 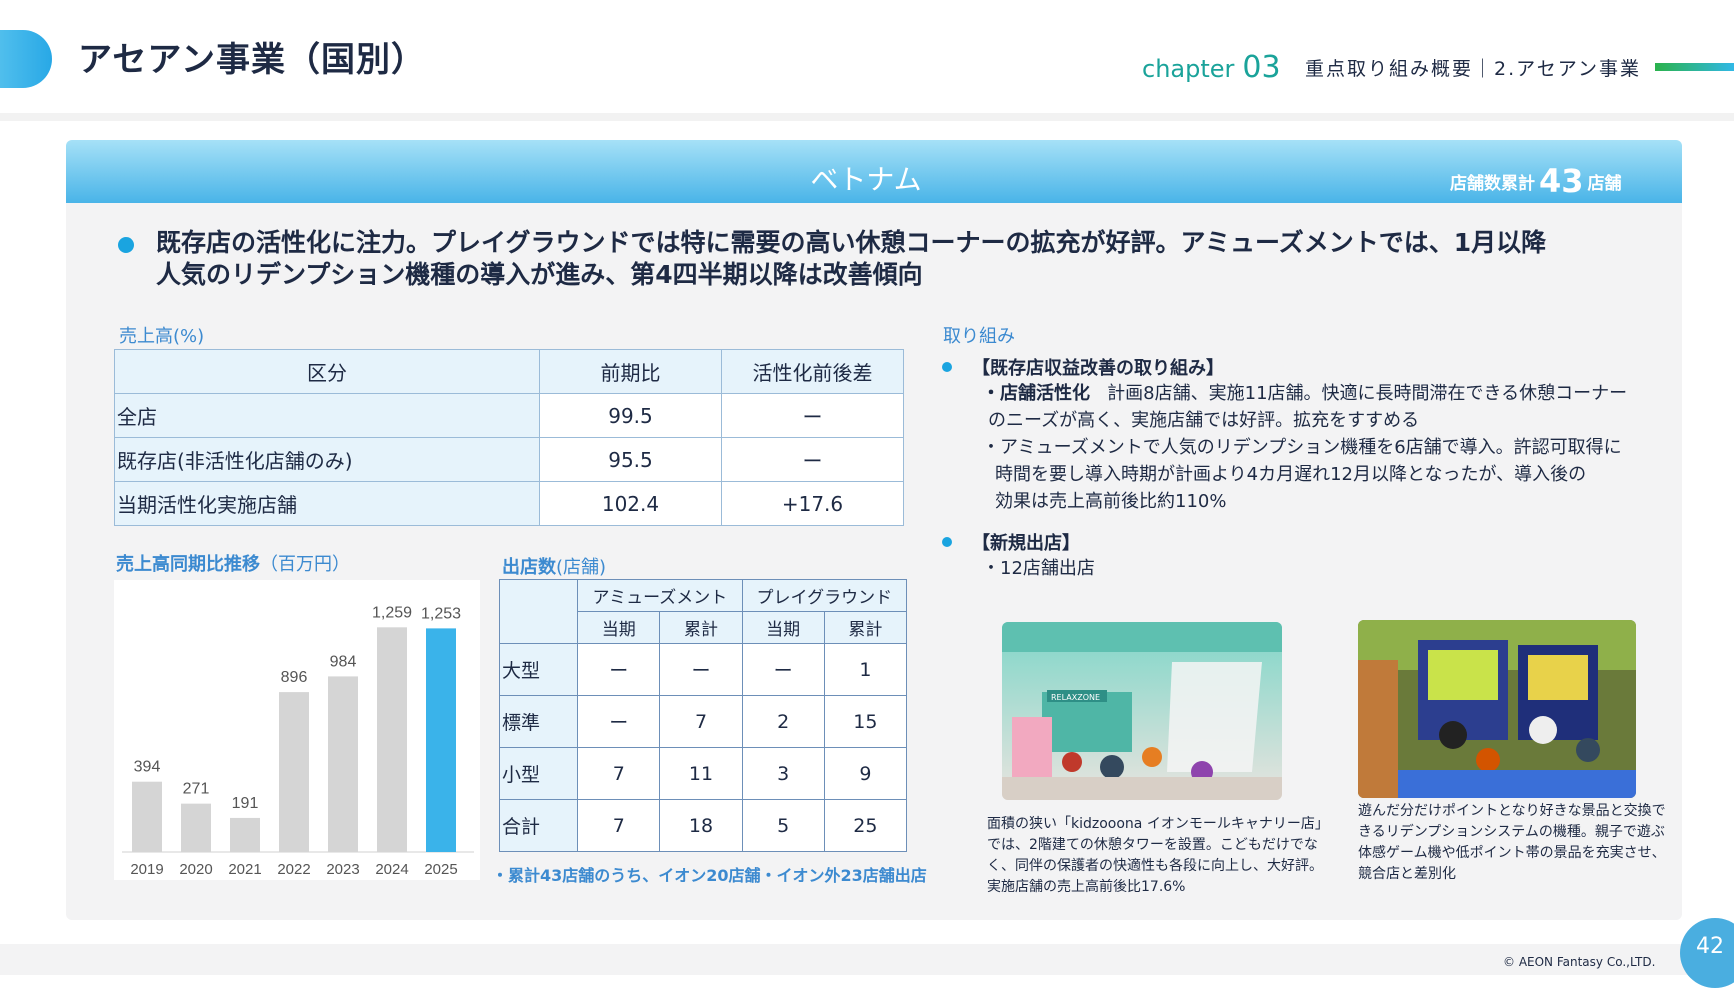 What do you see at coordinates (1152, 845) in the screenshot?
I see `caption-line: では、2階建ての休憩タワーを設置。こどもだけでな` at bounding box center [1152, 845].